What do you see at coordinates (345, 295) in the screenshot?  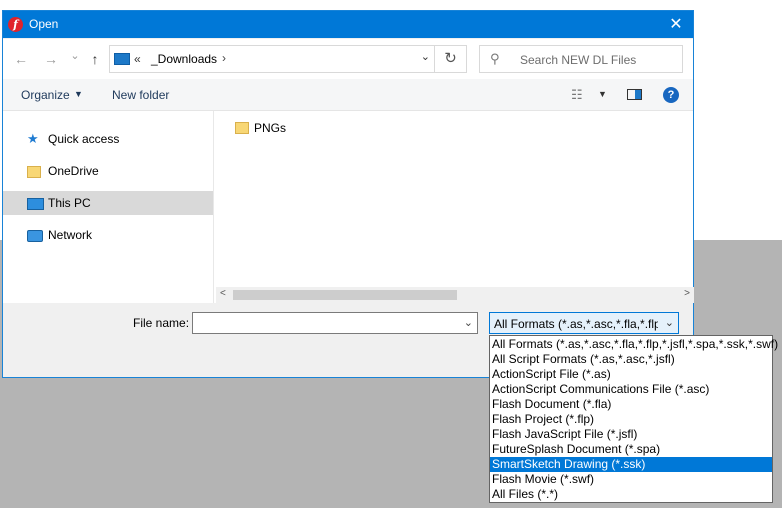 I see `scrollbar-thumb` at bounding box center [345, 295].